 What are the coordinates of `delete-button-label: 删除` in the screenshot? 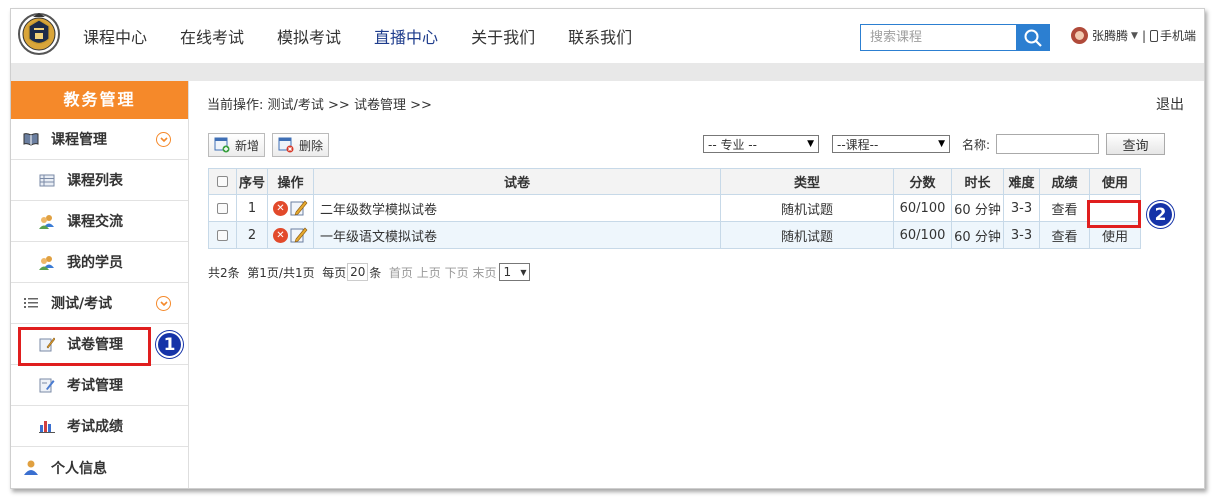 It's located at (311, 145).